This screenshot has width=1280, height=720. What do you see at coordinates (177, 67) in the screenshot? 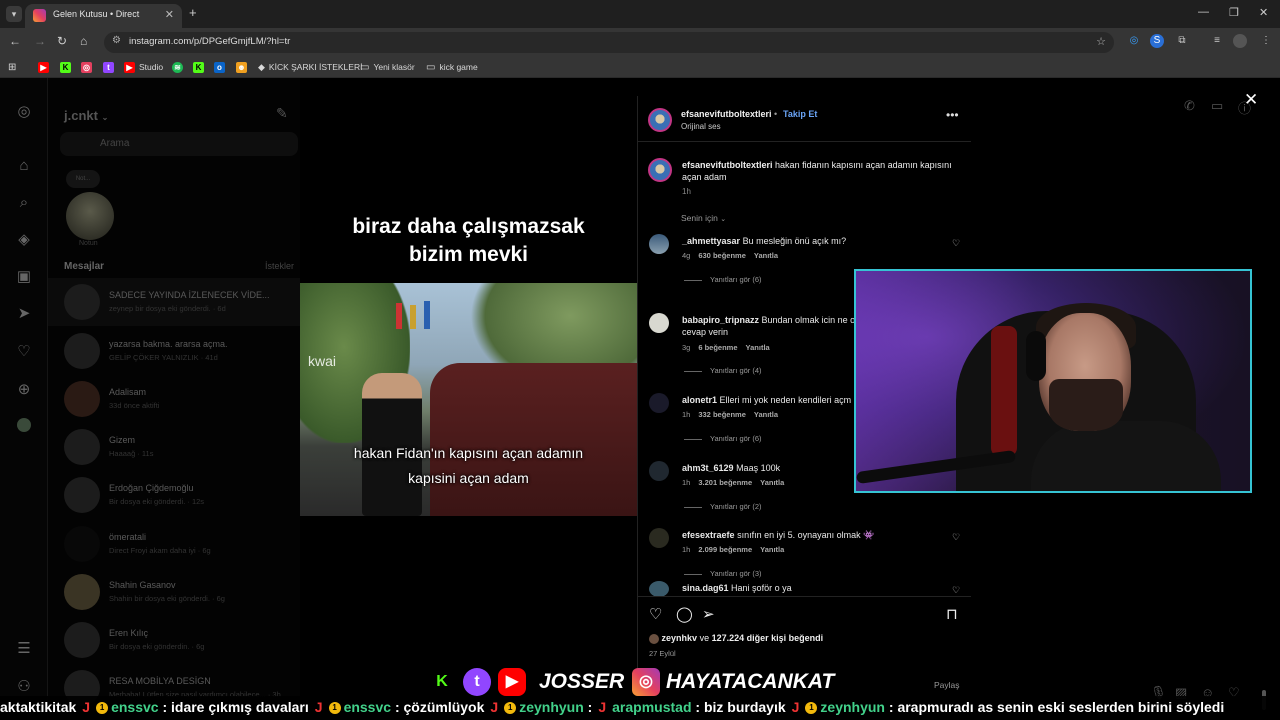
I see `bookmark-spotify: ≋` at bounding box center [177, 67].